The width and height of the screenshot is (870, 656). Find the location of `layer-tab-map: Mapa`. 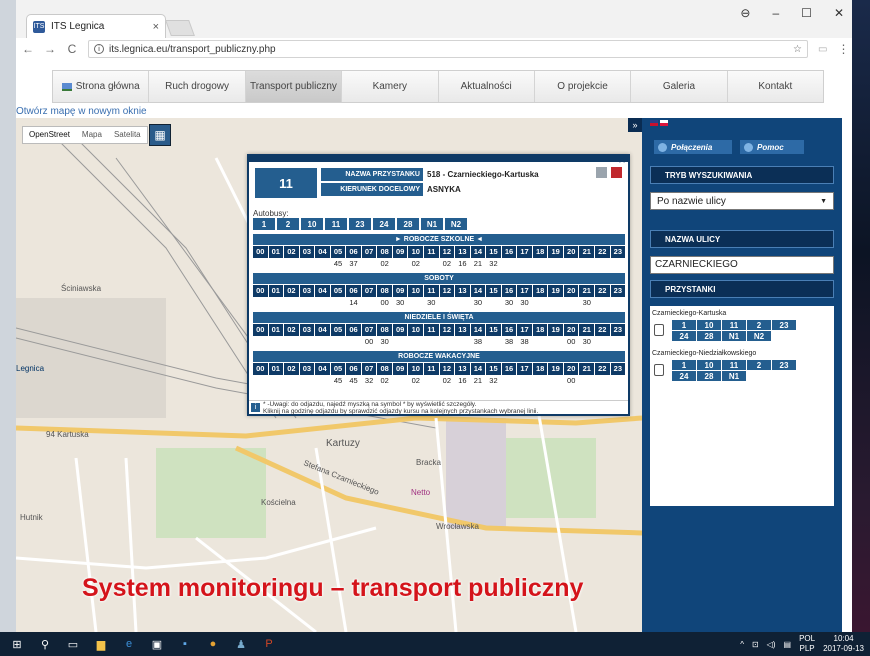

layer-tab-map: Mapa is located at coordinates (92, 135).